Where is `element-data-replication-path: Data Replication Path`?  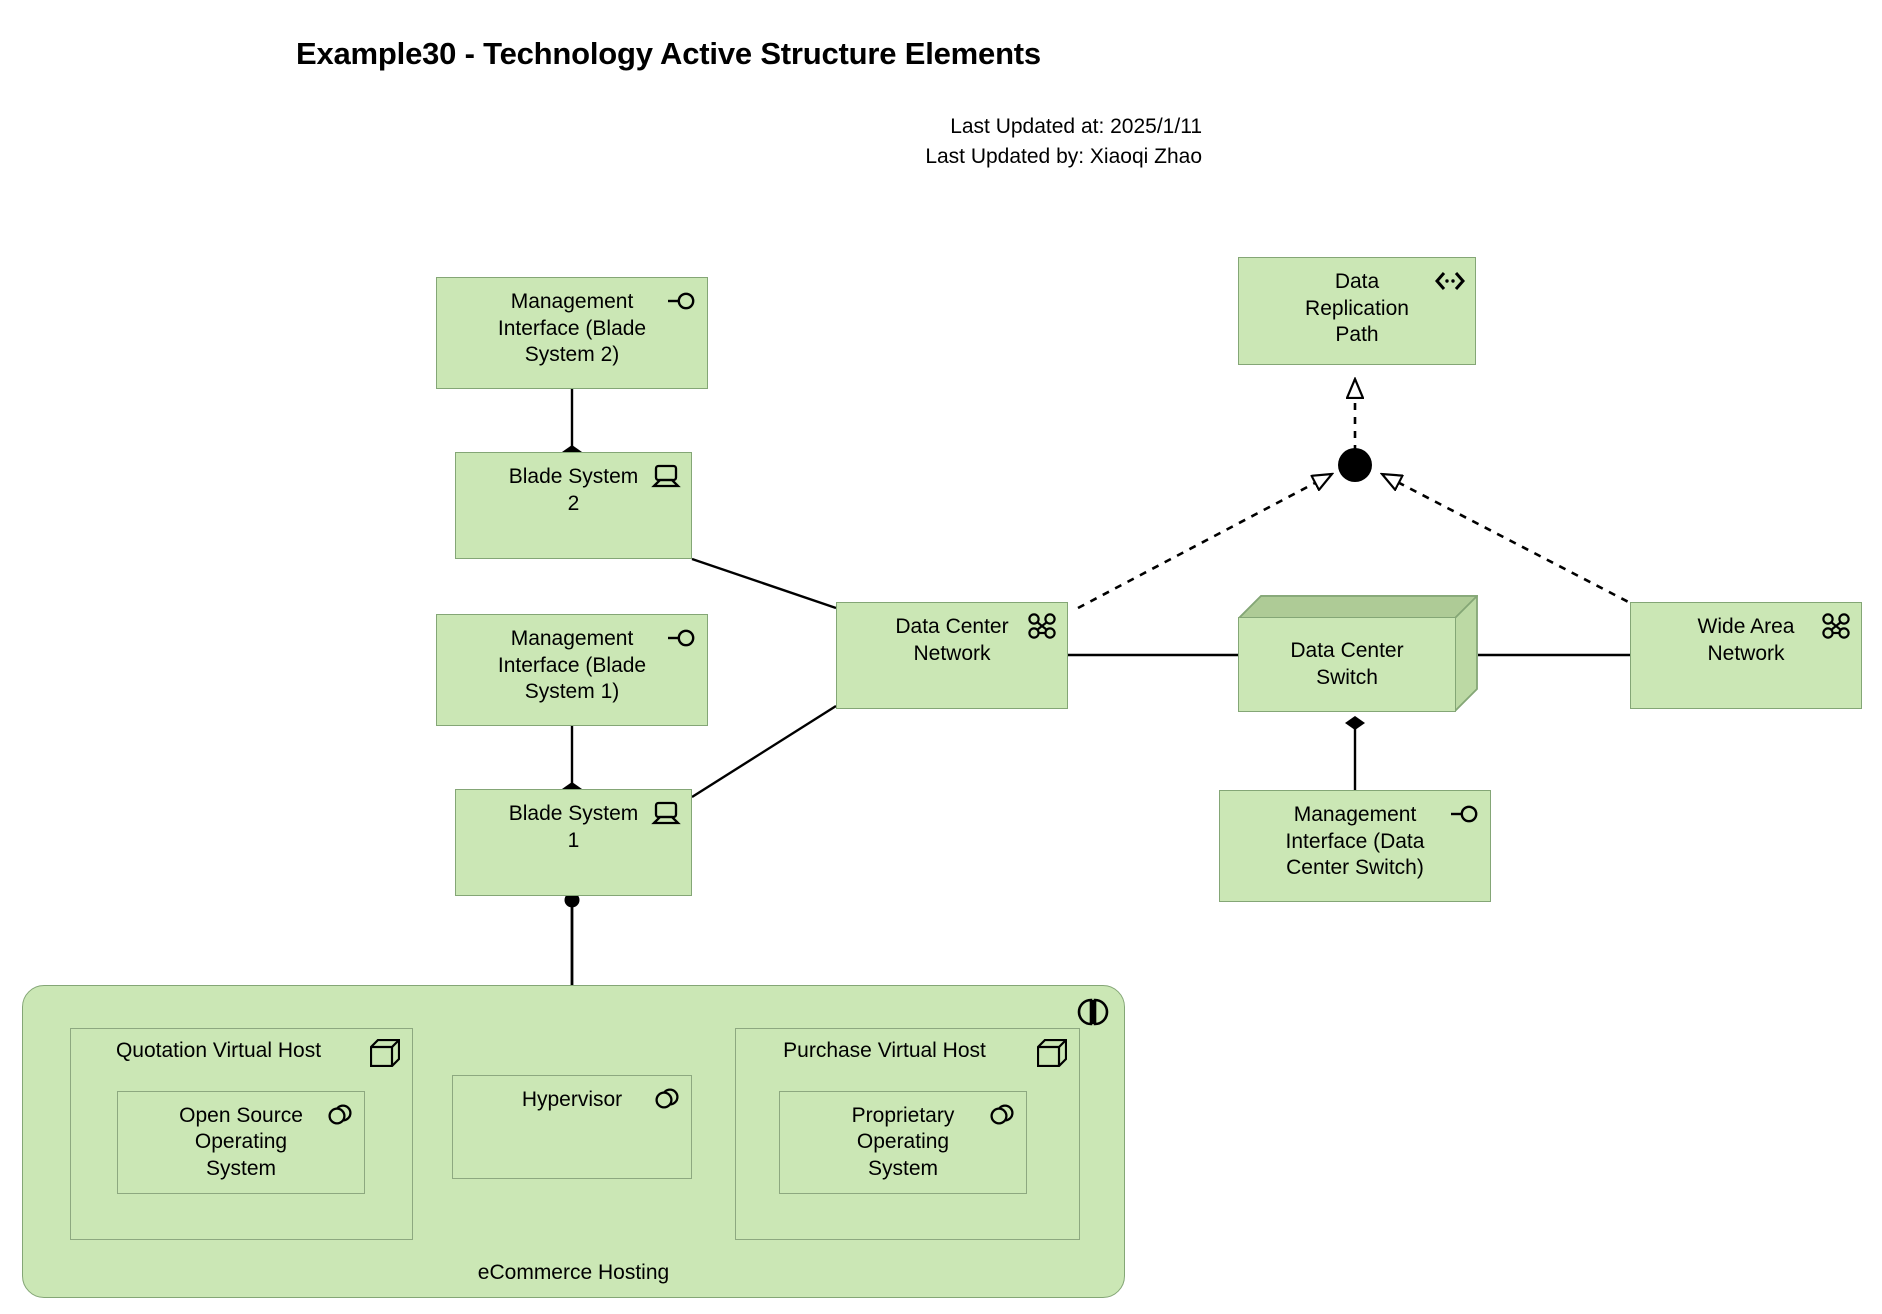 element-data-replication-path: Data Replication Path is located at coordinates (1357, 311).